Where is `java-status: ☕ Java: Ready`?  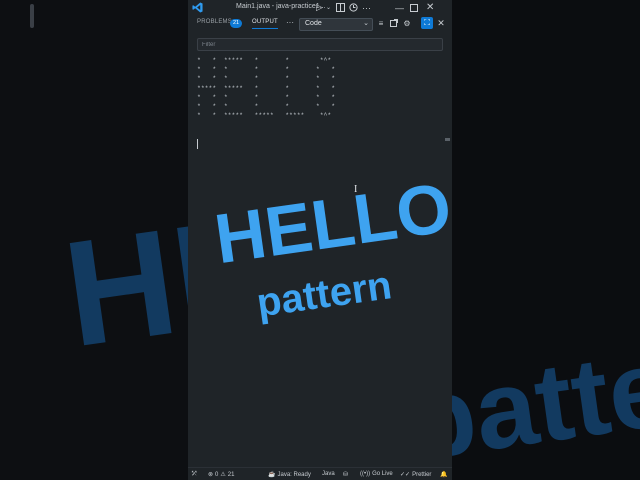 java-status: ☕ Java: Ready is located at coordinates (289, 475).